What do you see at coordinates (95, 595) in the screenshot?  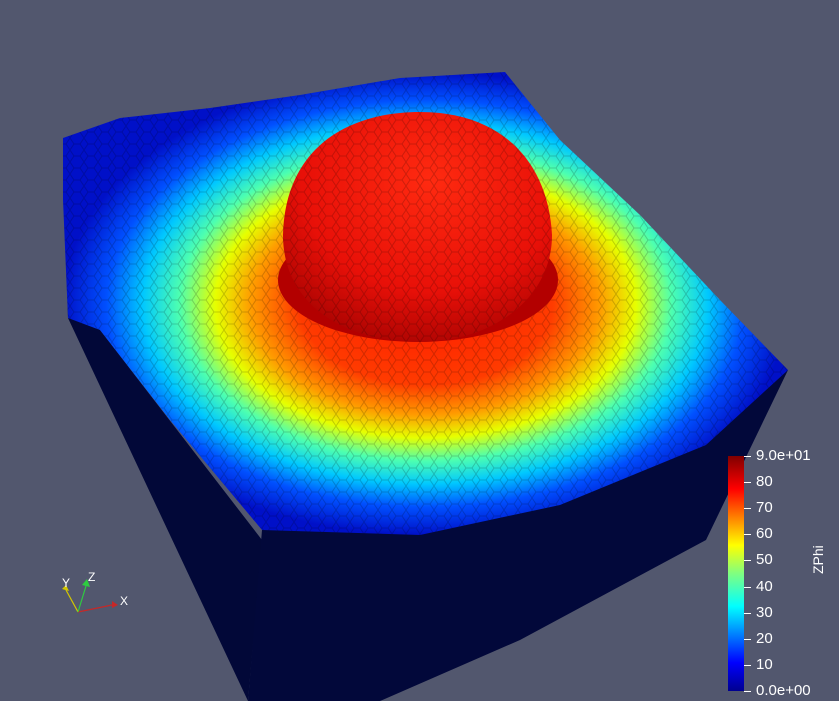 I see `orientation-axes-widget: X Y Z` at bounding box center [95, 595].